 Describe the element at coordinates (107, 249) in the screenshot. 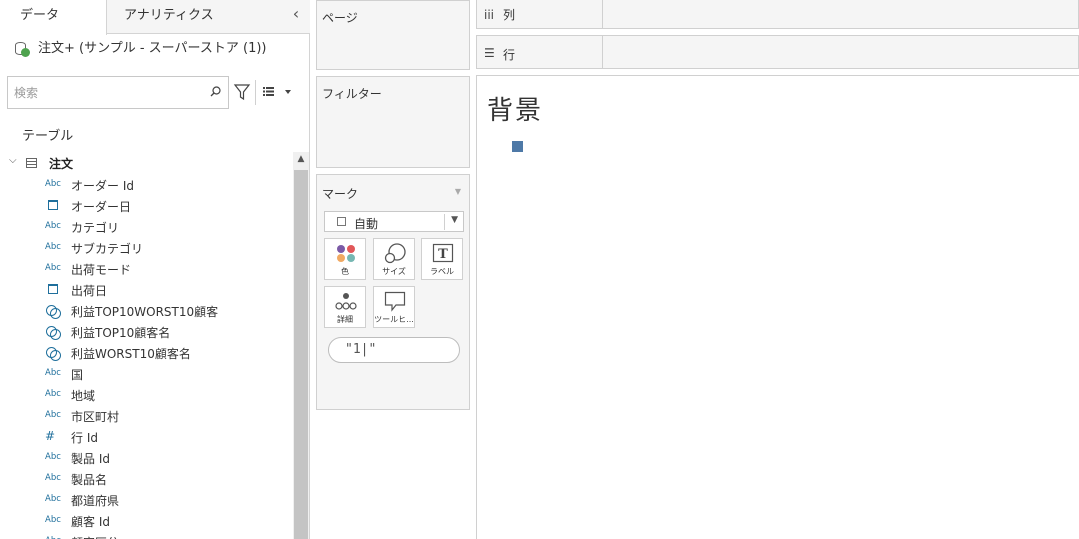

I see `field-name: サブカテゴリ` at that location.